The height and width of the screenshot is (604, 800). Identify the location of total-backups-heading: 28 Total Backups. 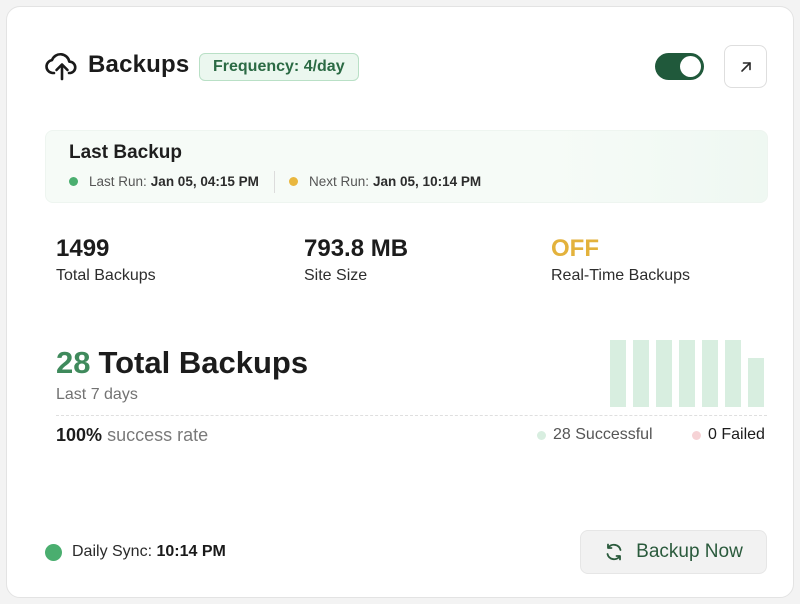
(182, 363).